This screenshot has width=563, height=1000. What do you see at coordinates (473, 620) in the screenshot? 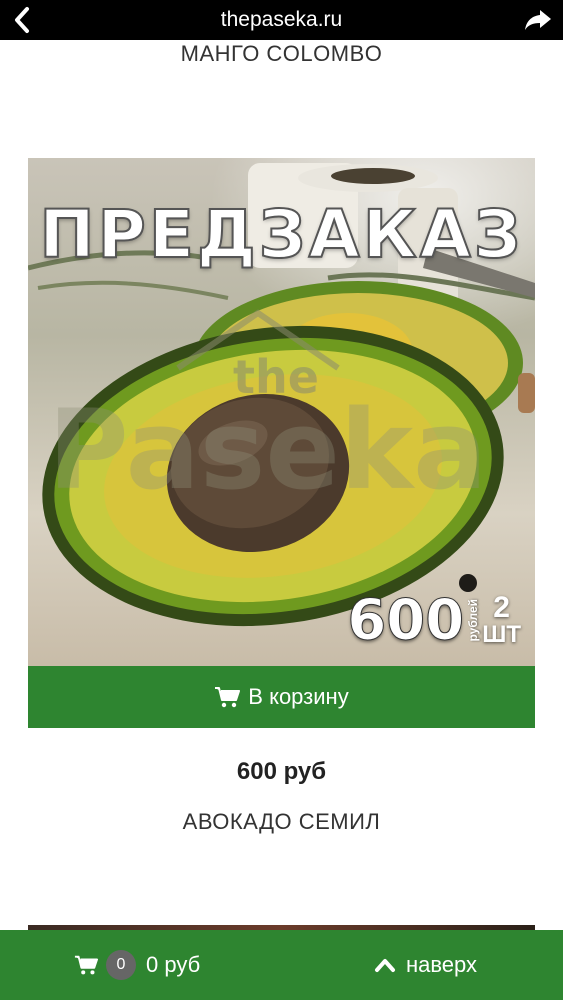
I see `badge-price-unit: рублей` at bounding box center [473, 620].